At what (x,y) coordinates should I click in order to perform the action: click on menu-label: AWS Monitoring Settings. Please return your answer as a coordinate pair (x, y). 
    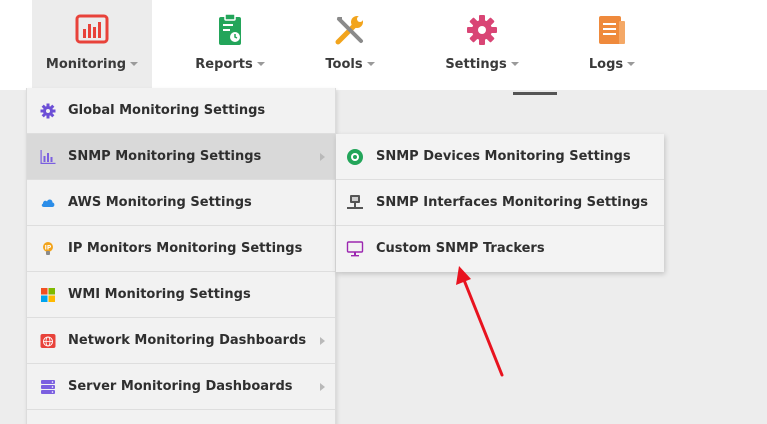
    Looking at the image, I should click on (160, 202).